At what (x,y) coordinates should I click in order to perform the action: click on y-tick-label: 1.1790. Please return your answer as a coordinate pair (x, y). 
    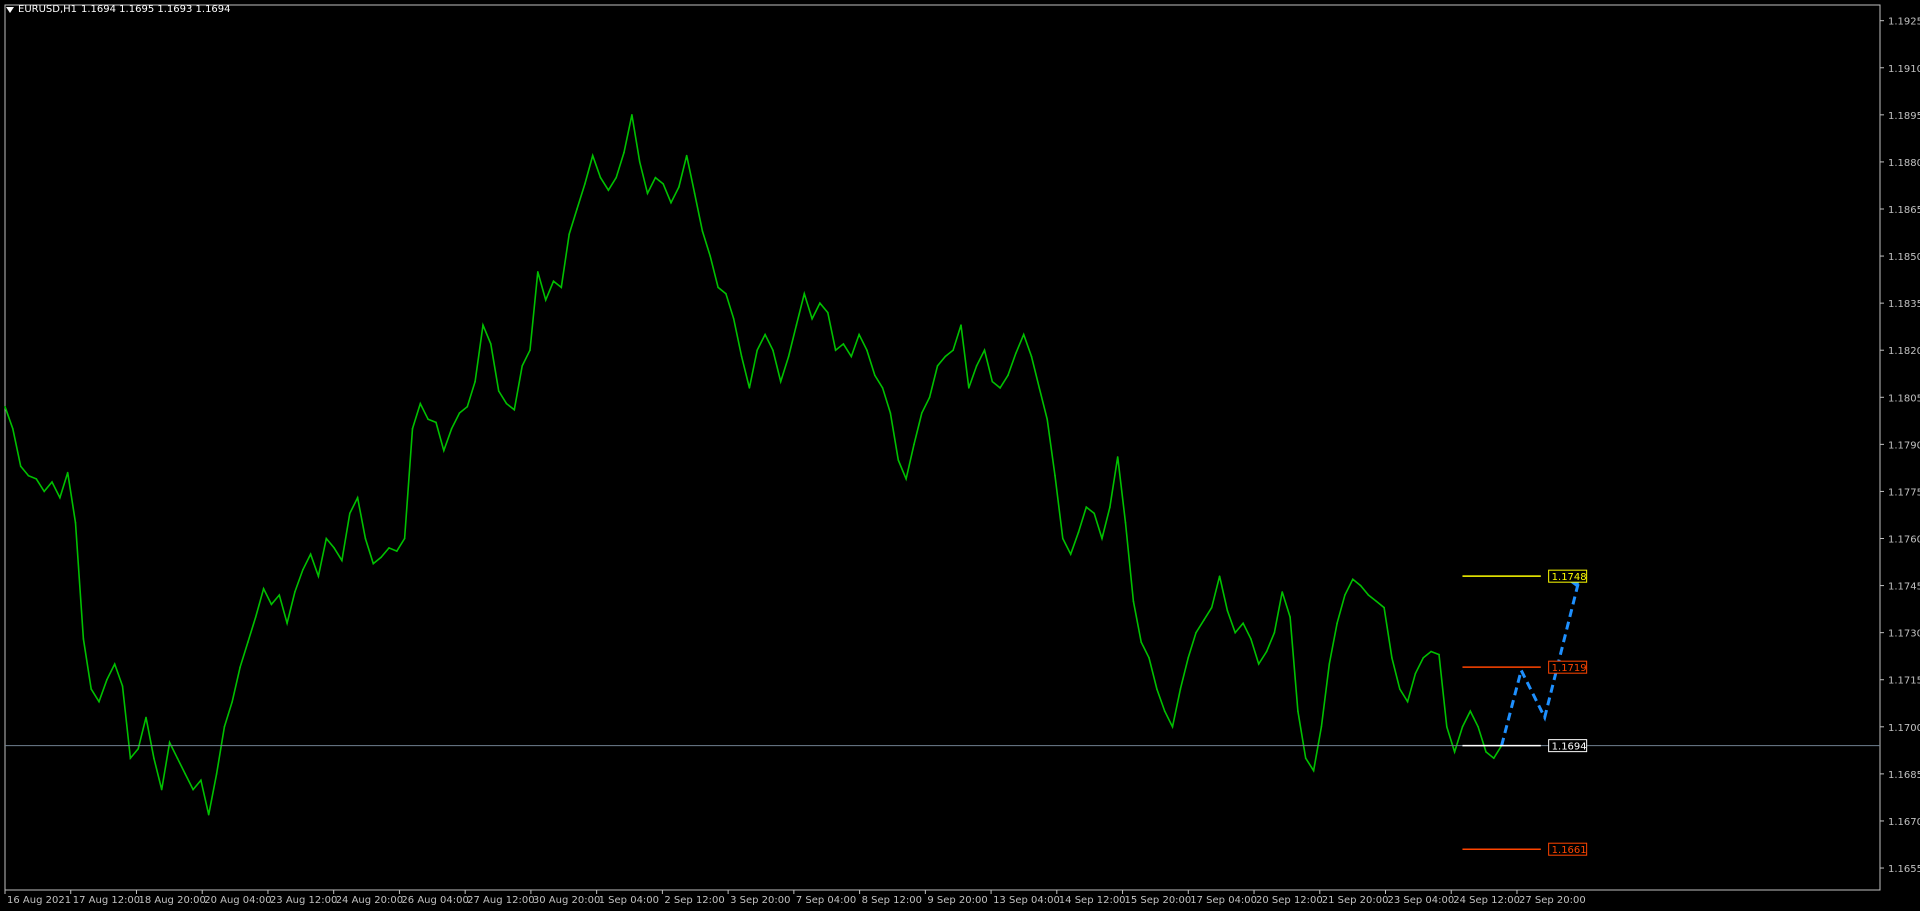
    Looking at the image, I should click on (1904, 445).